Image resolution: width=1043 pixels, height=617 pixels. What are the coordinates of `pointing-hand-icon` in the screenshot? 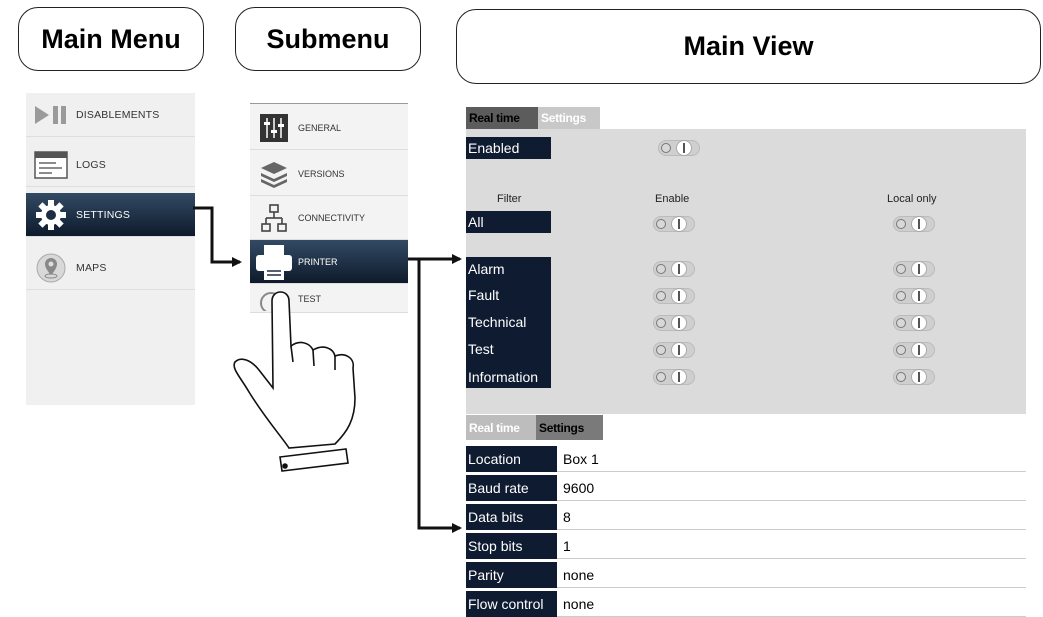 It's located at (294, 381).